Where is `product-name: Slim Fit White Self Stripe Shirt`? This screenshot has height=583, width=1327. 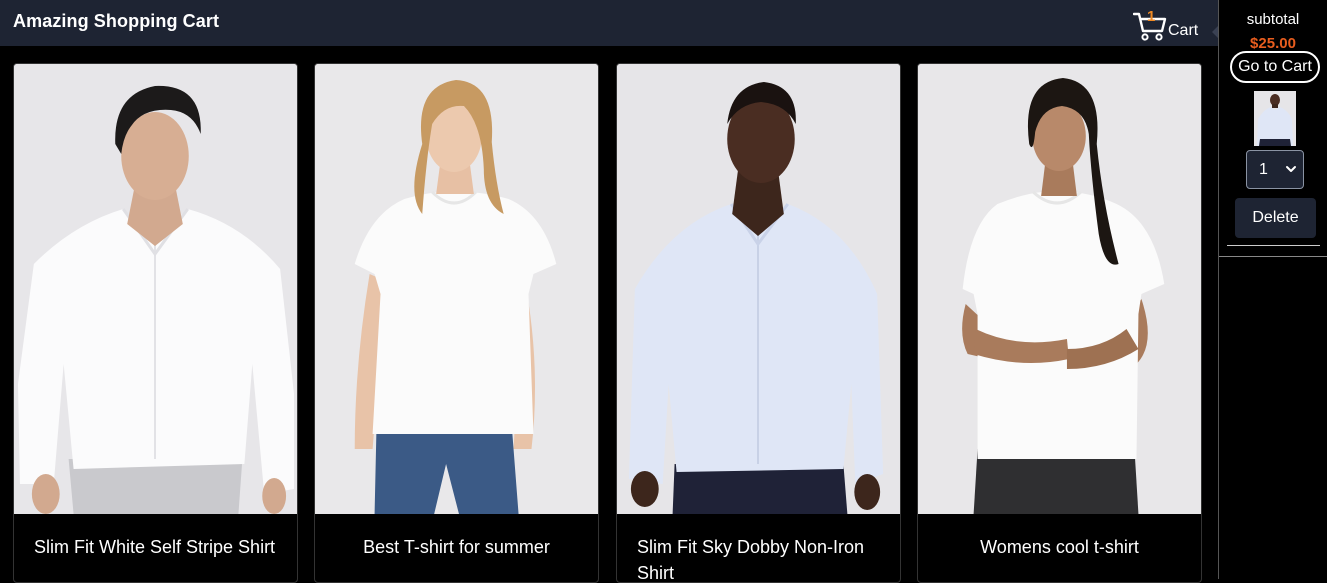 product-name: Slim Fit White Self Stripe Shirt is located at coordinates (155, 547).